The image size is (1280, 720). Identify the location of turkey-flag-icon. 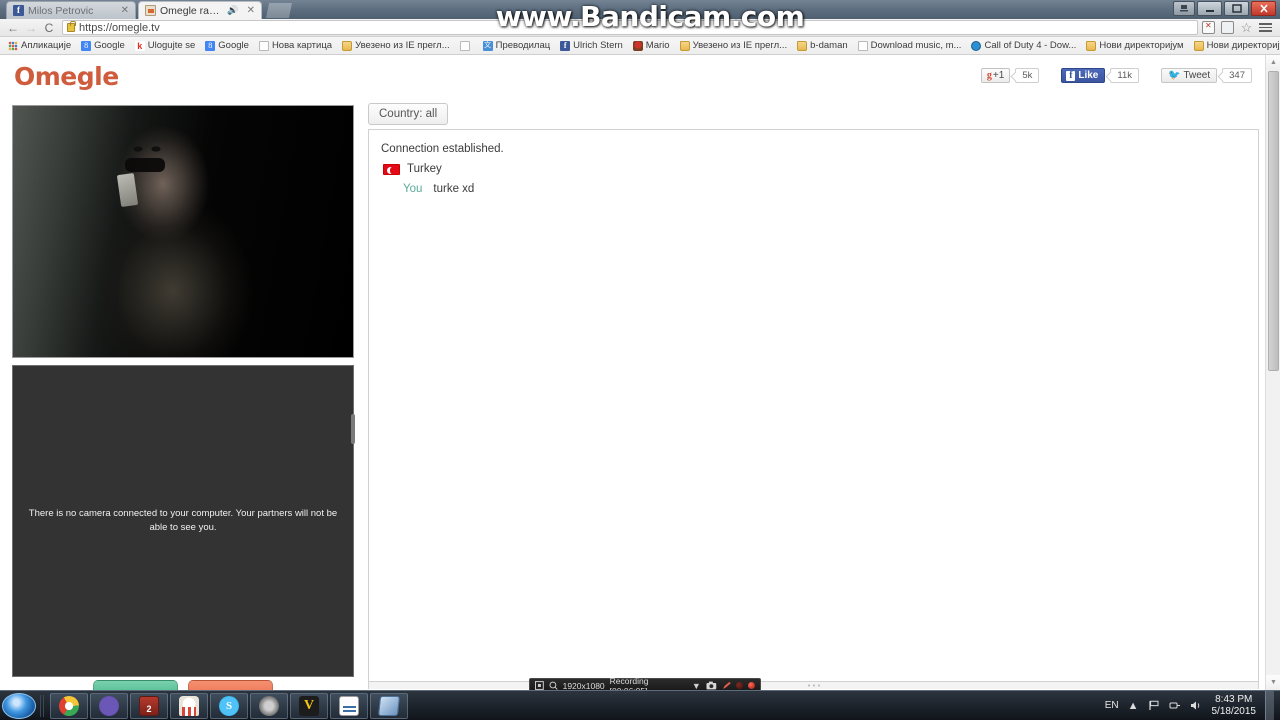
(391, 169).